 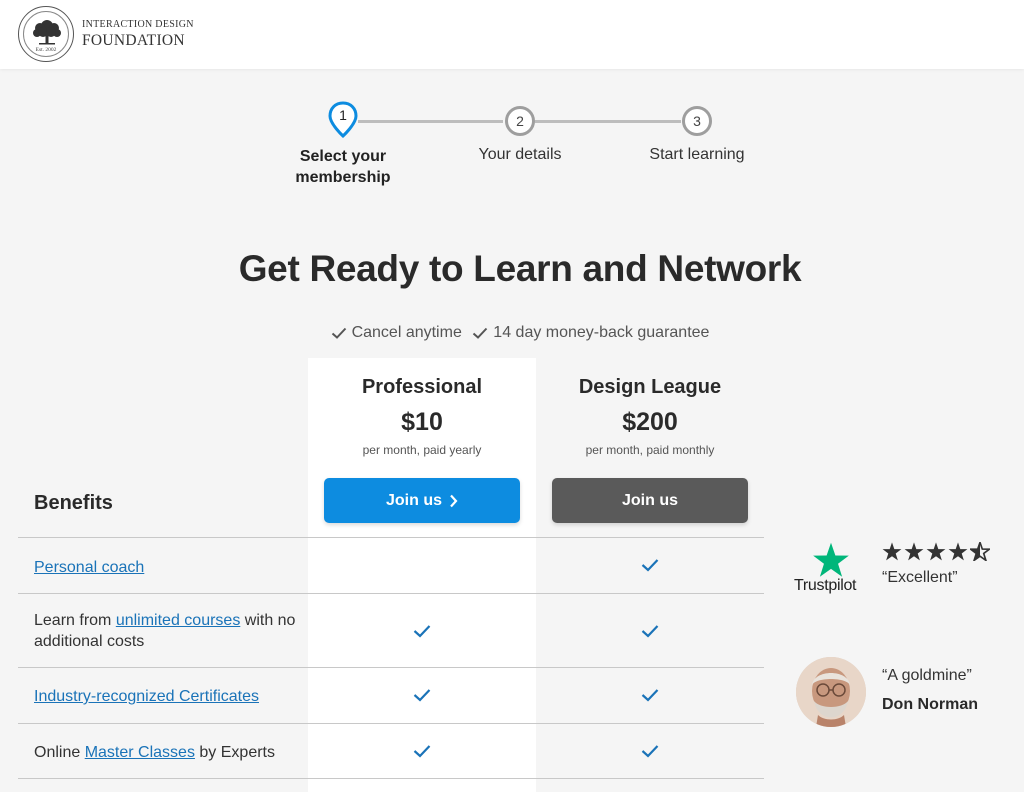 What do you see at coordinates (178, 620) in the screenshot?
I see `unlimited-courses-link: unlimited courses` at bounding box center [178, 620].